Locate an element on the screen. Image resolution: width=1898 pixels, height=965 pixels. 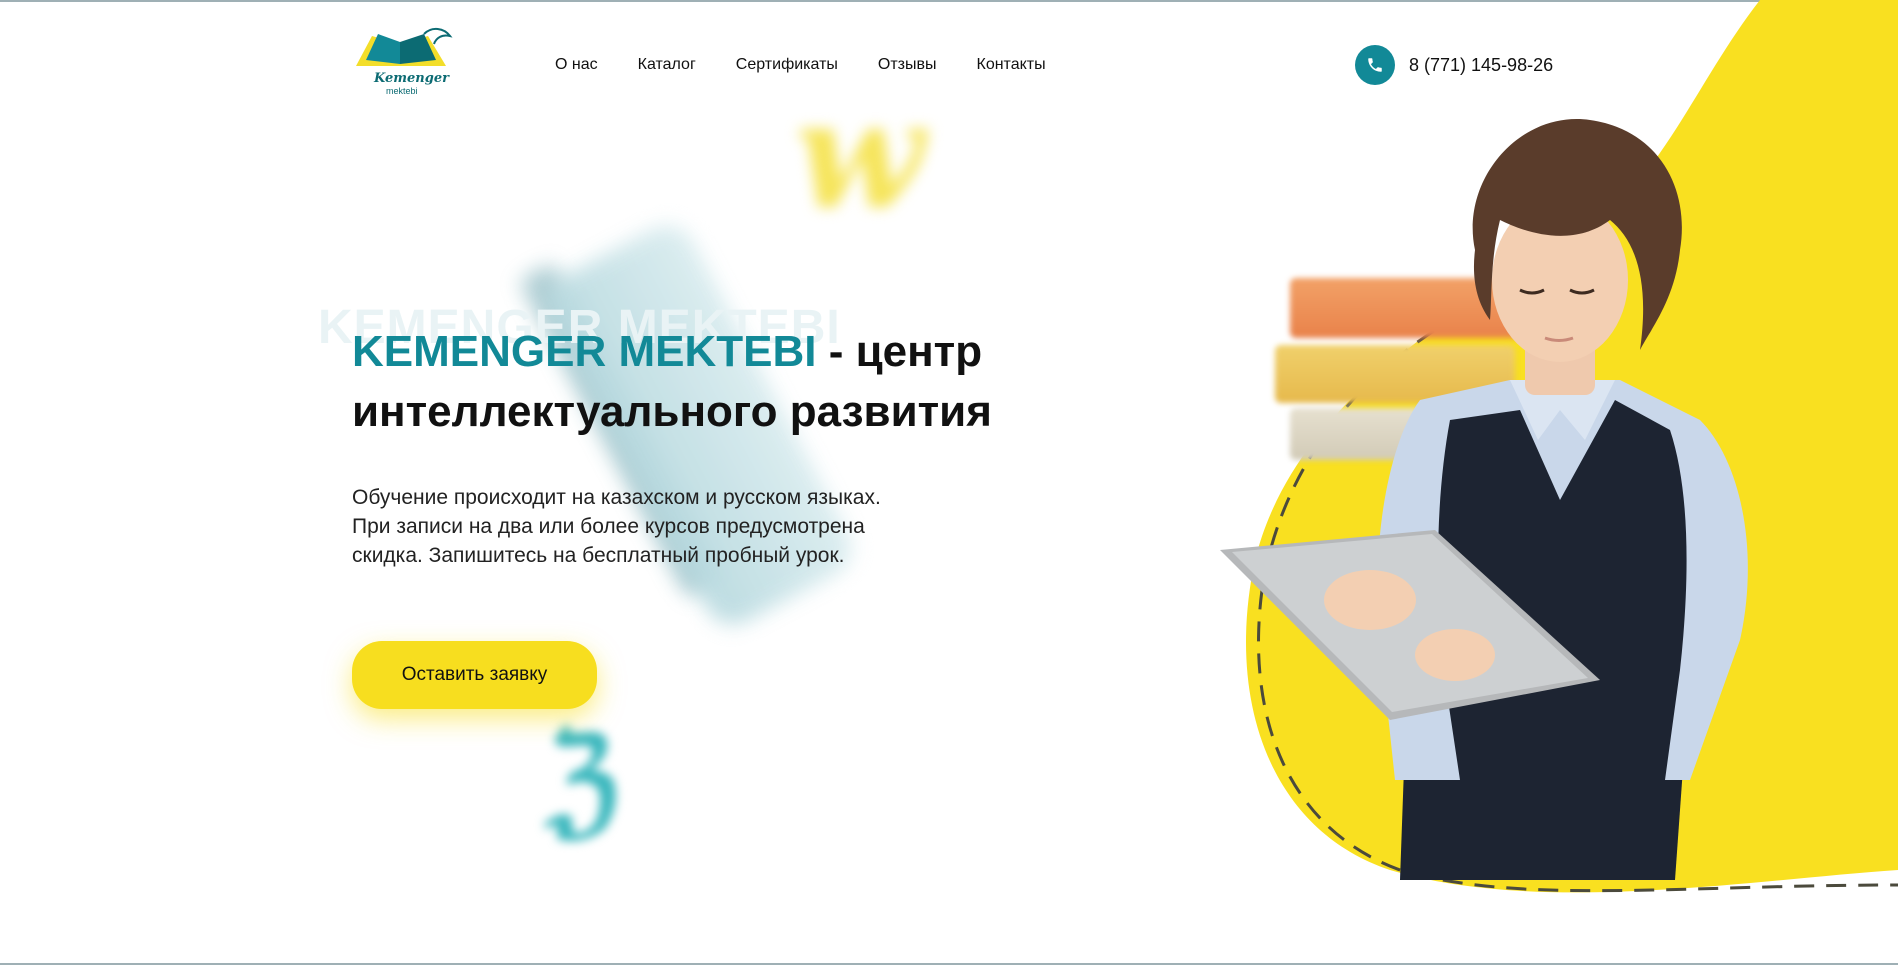
nav-catalog: Каталог is located at coordinates (667, 65).